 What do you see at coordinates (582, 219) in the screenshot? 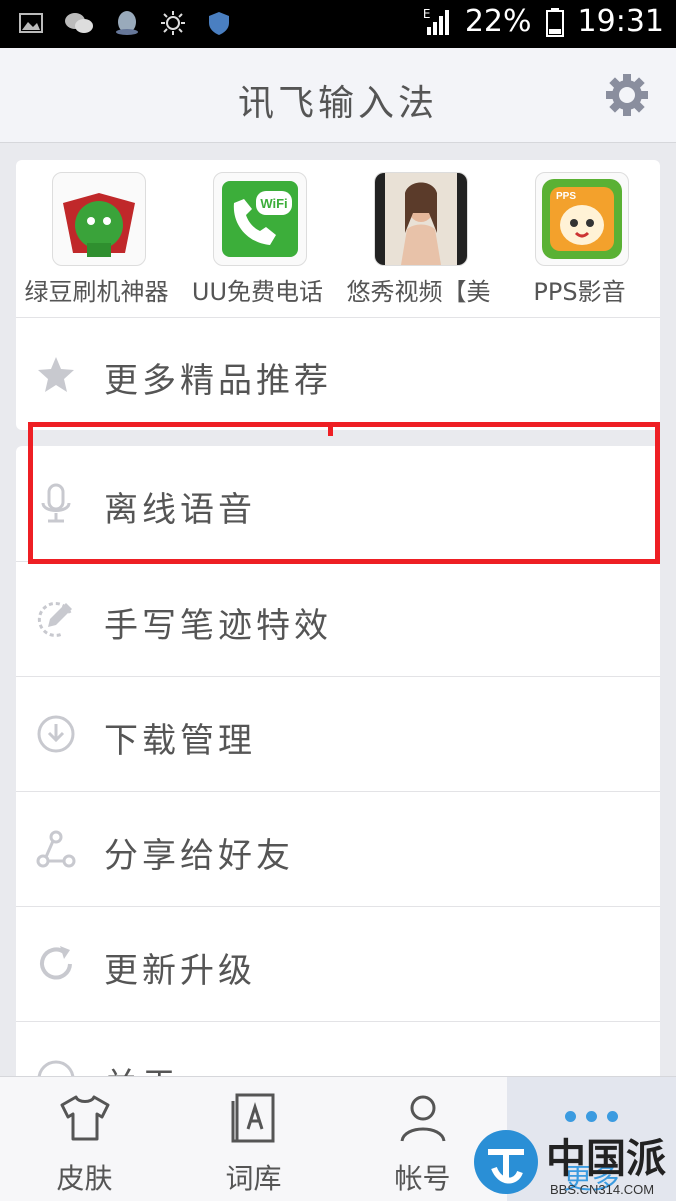
I see `app-thumbnail-pps: PPS` at bounding box center [582, 219].